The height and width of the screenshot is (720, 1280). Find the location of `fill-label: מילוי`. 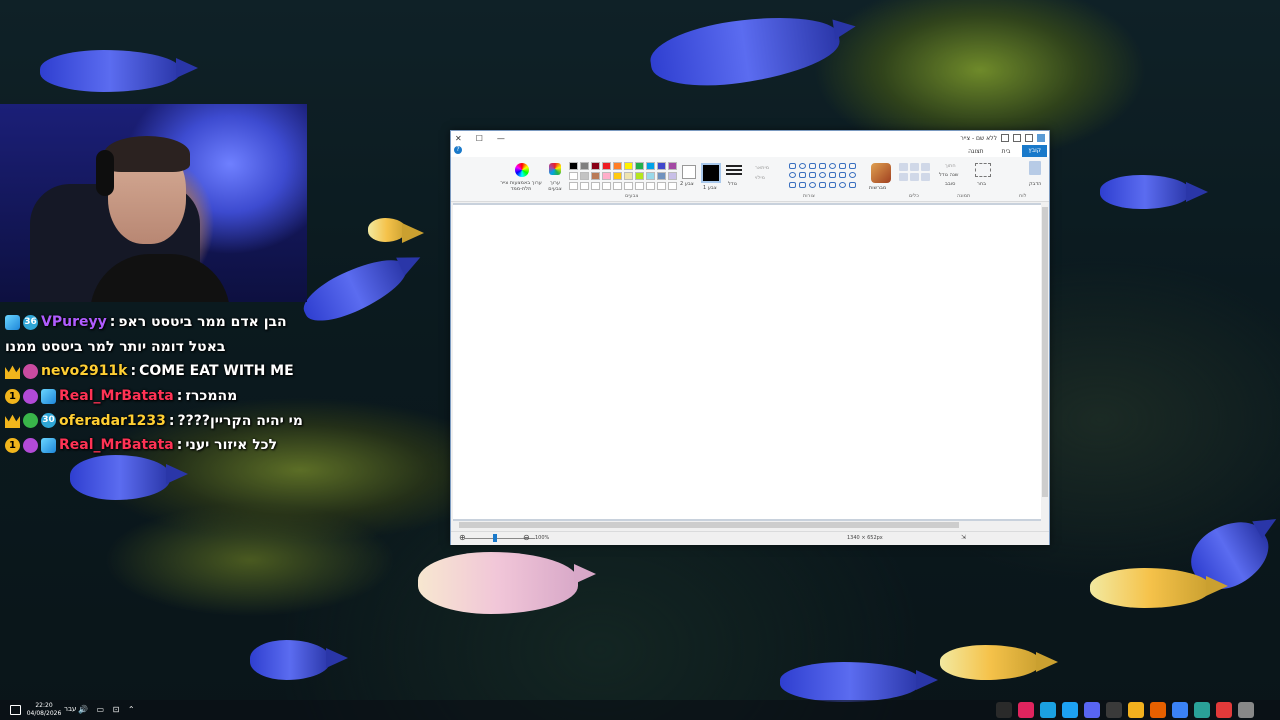

fill-label: מילוי is located at coordinates (760, 178).